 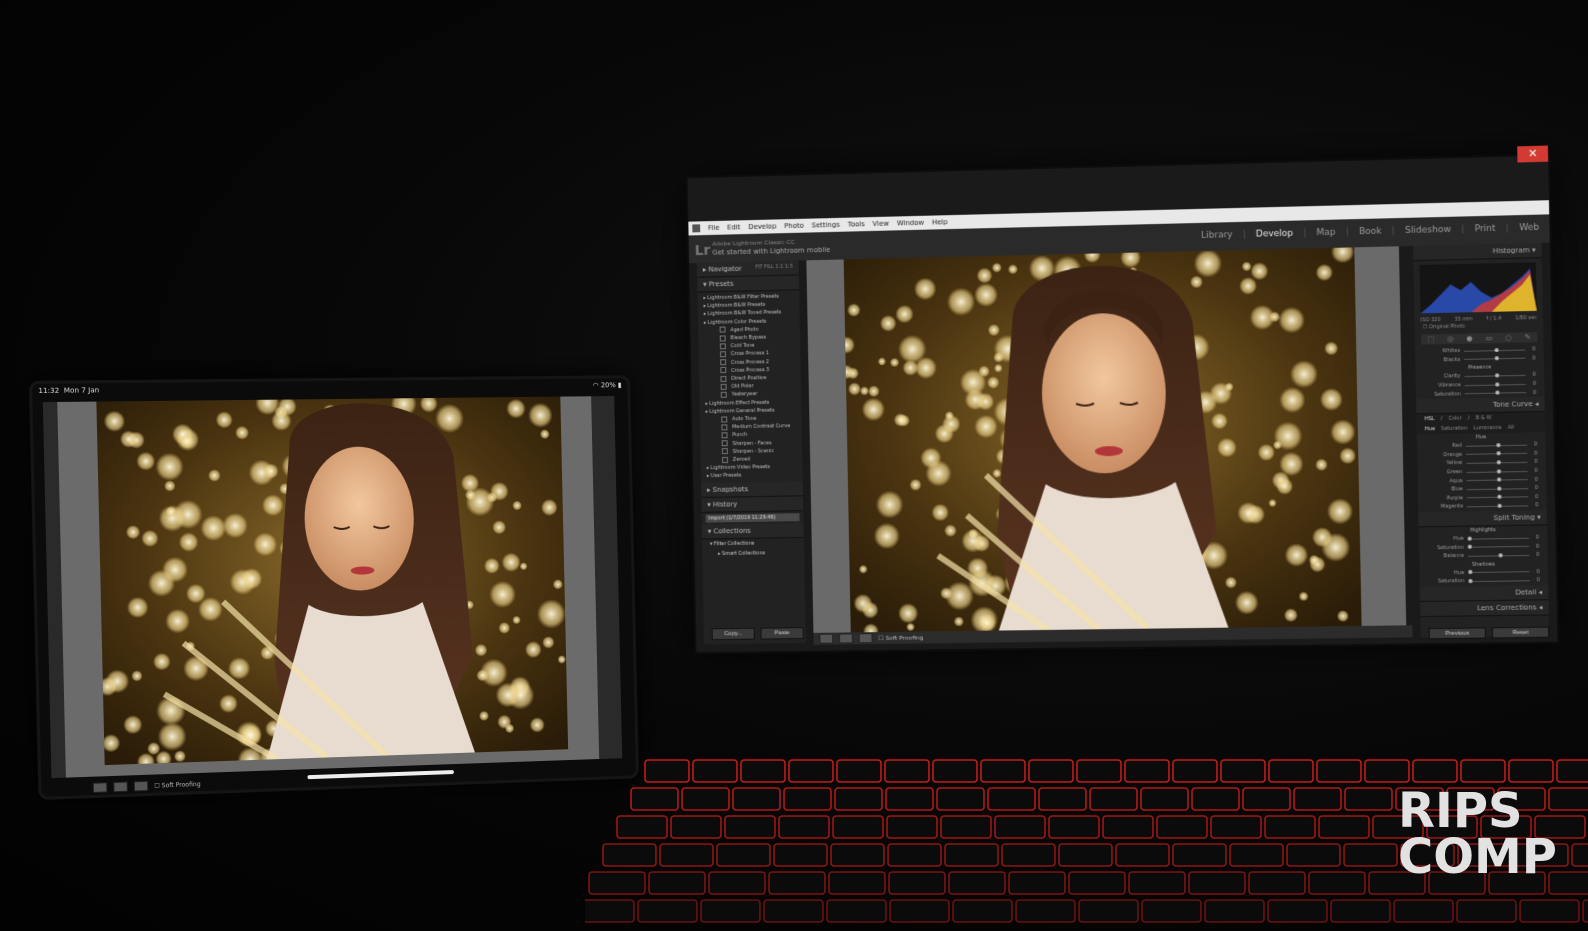 What do you see at coordinates (100, 787) in the screenshot?
I see `tablet-loupe-icon` at bounding box center [100, 787].